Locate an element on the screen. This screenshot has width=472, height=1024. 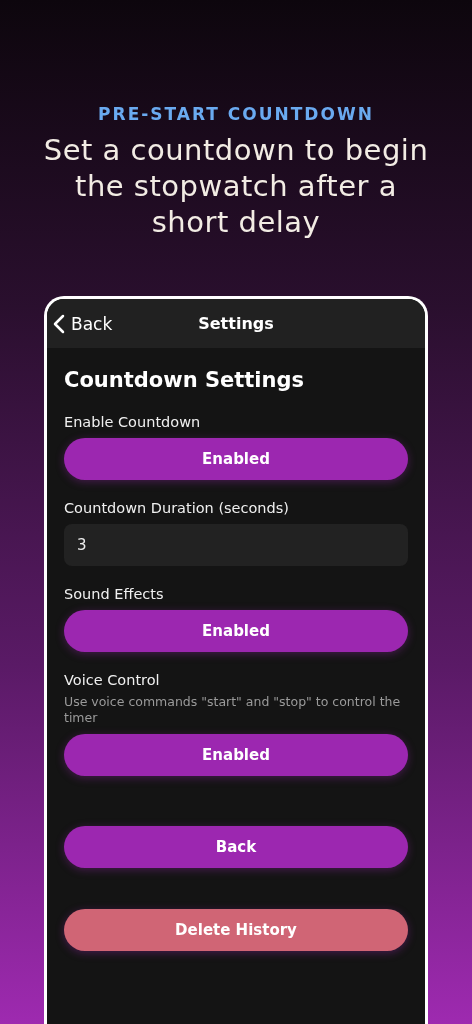
delete-button: Delete History is located at coordinates (236, 930).